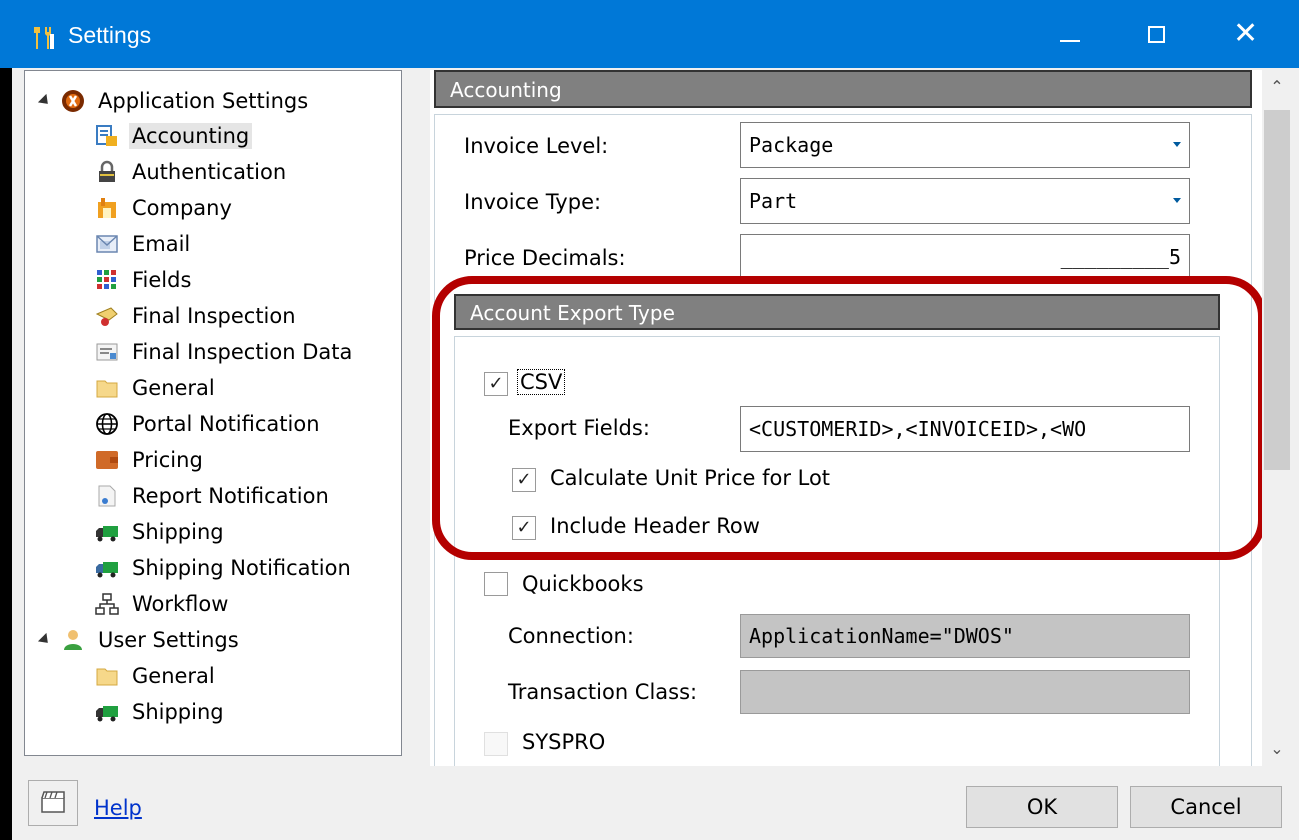 The height and width of the screenshot is (840, 1299). I want to click on tree-item-fields: Fields, so click(144, 280).